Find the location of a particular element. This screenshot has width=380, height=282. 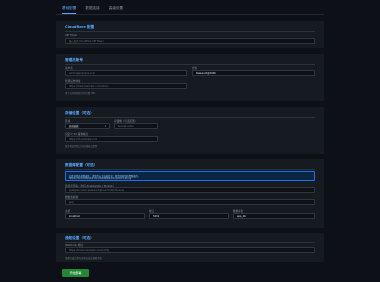

admin-url-input: https://dash.example.com/admin is located at coordinates (126, 86).